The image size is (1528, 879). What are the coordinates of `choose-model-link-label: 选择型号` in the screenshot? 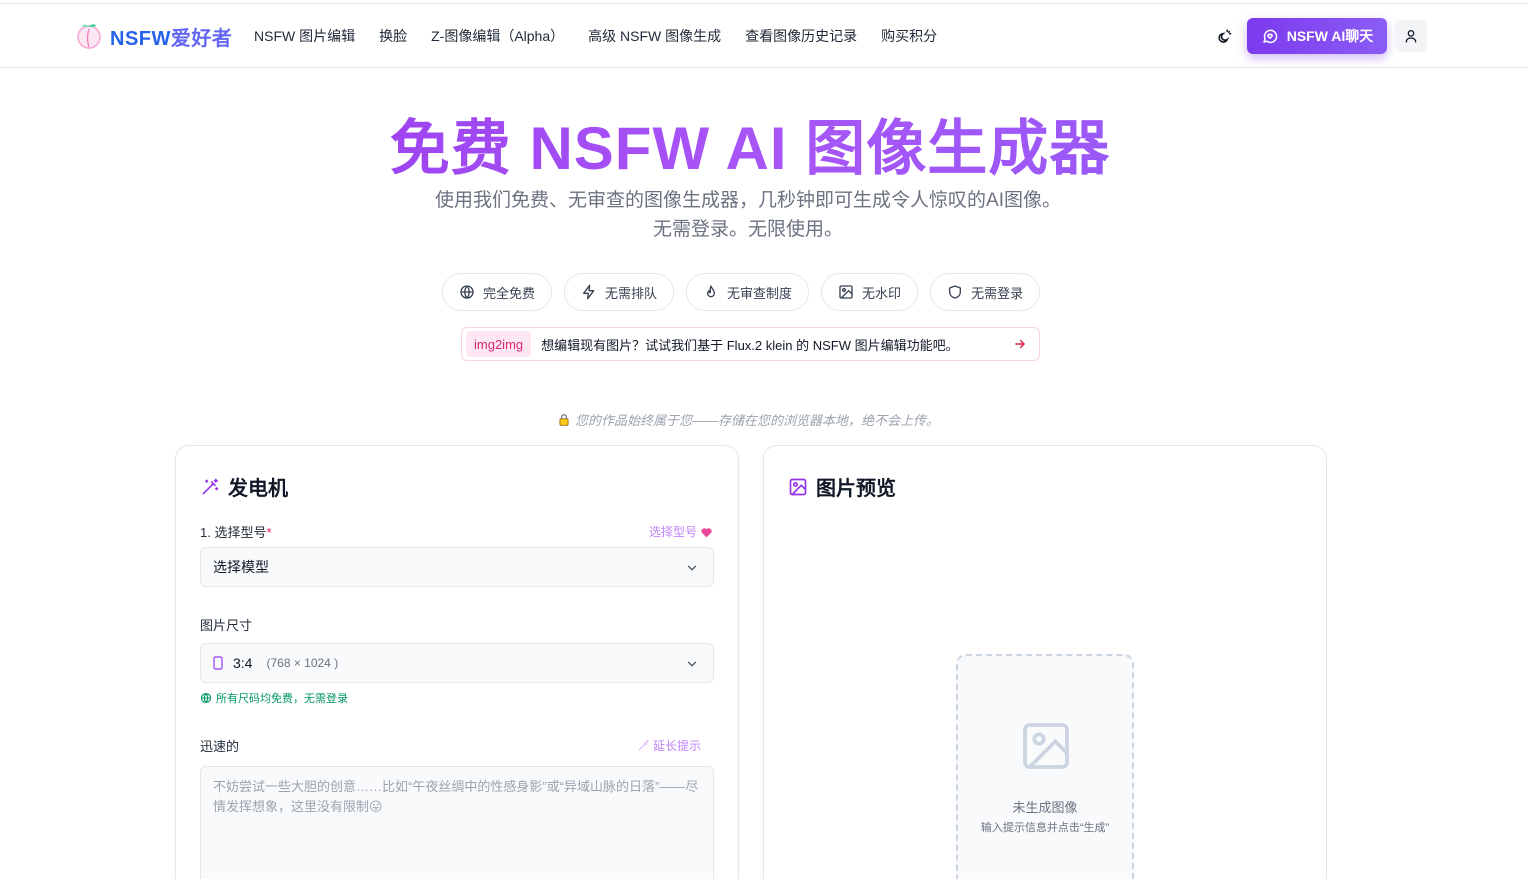 It's located at (673, 532).